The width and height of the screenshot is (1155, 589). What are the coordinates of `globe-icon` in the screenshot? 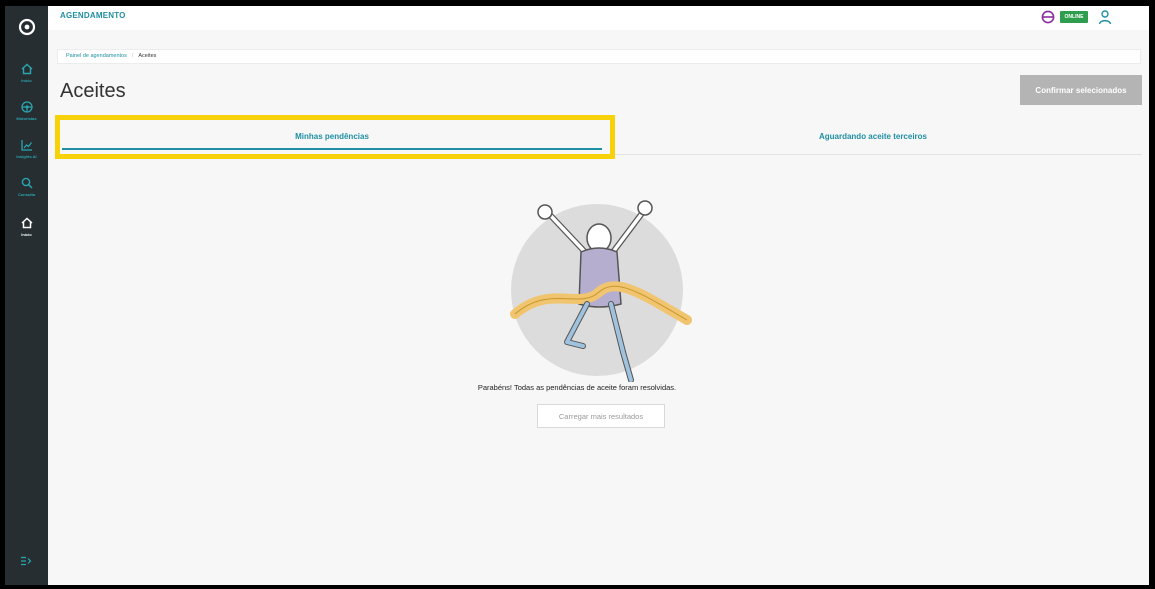 It's located at (1048, 17).